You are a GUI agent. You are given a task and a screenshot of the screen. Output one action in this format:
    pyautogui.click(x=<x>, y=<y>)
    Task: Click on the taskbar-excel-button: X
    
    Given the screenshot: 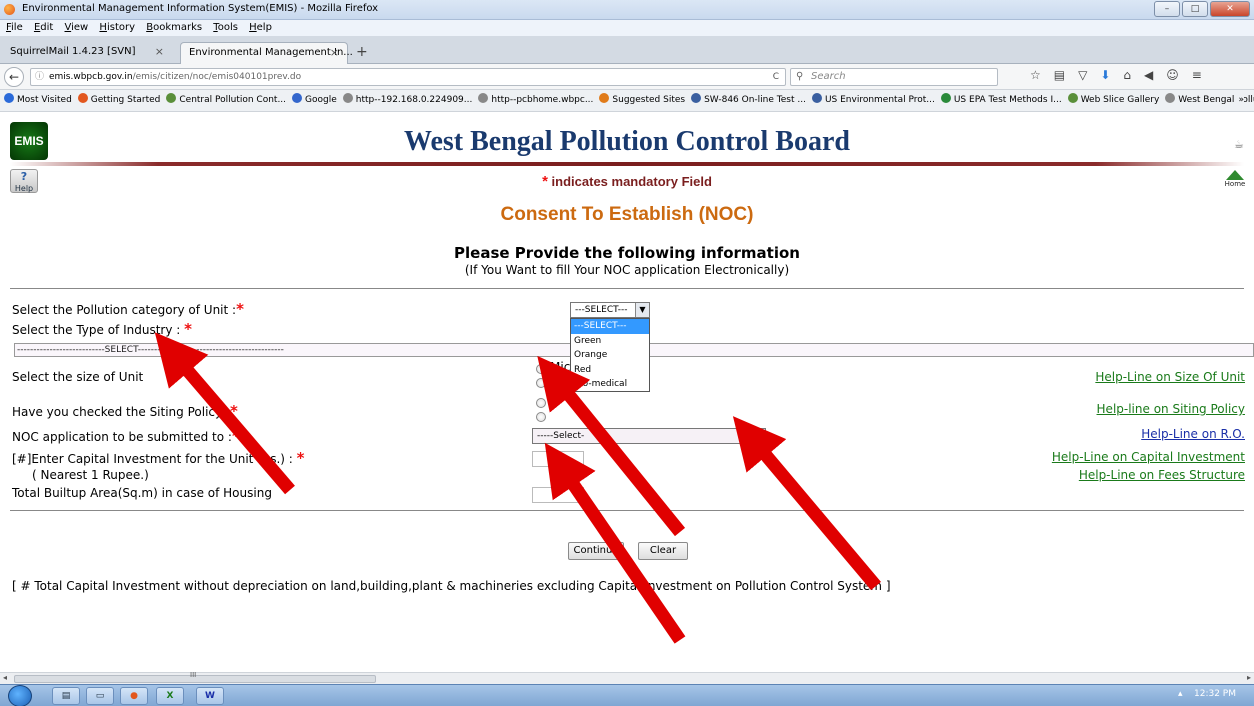 What is the action you would take?
    pyautogui.click(x=170, y=696)
    